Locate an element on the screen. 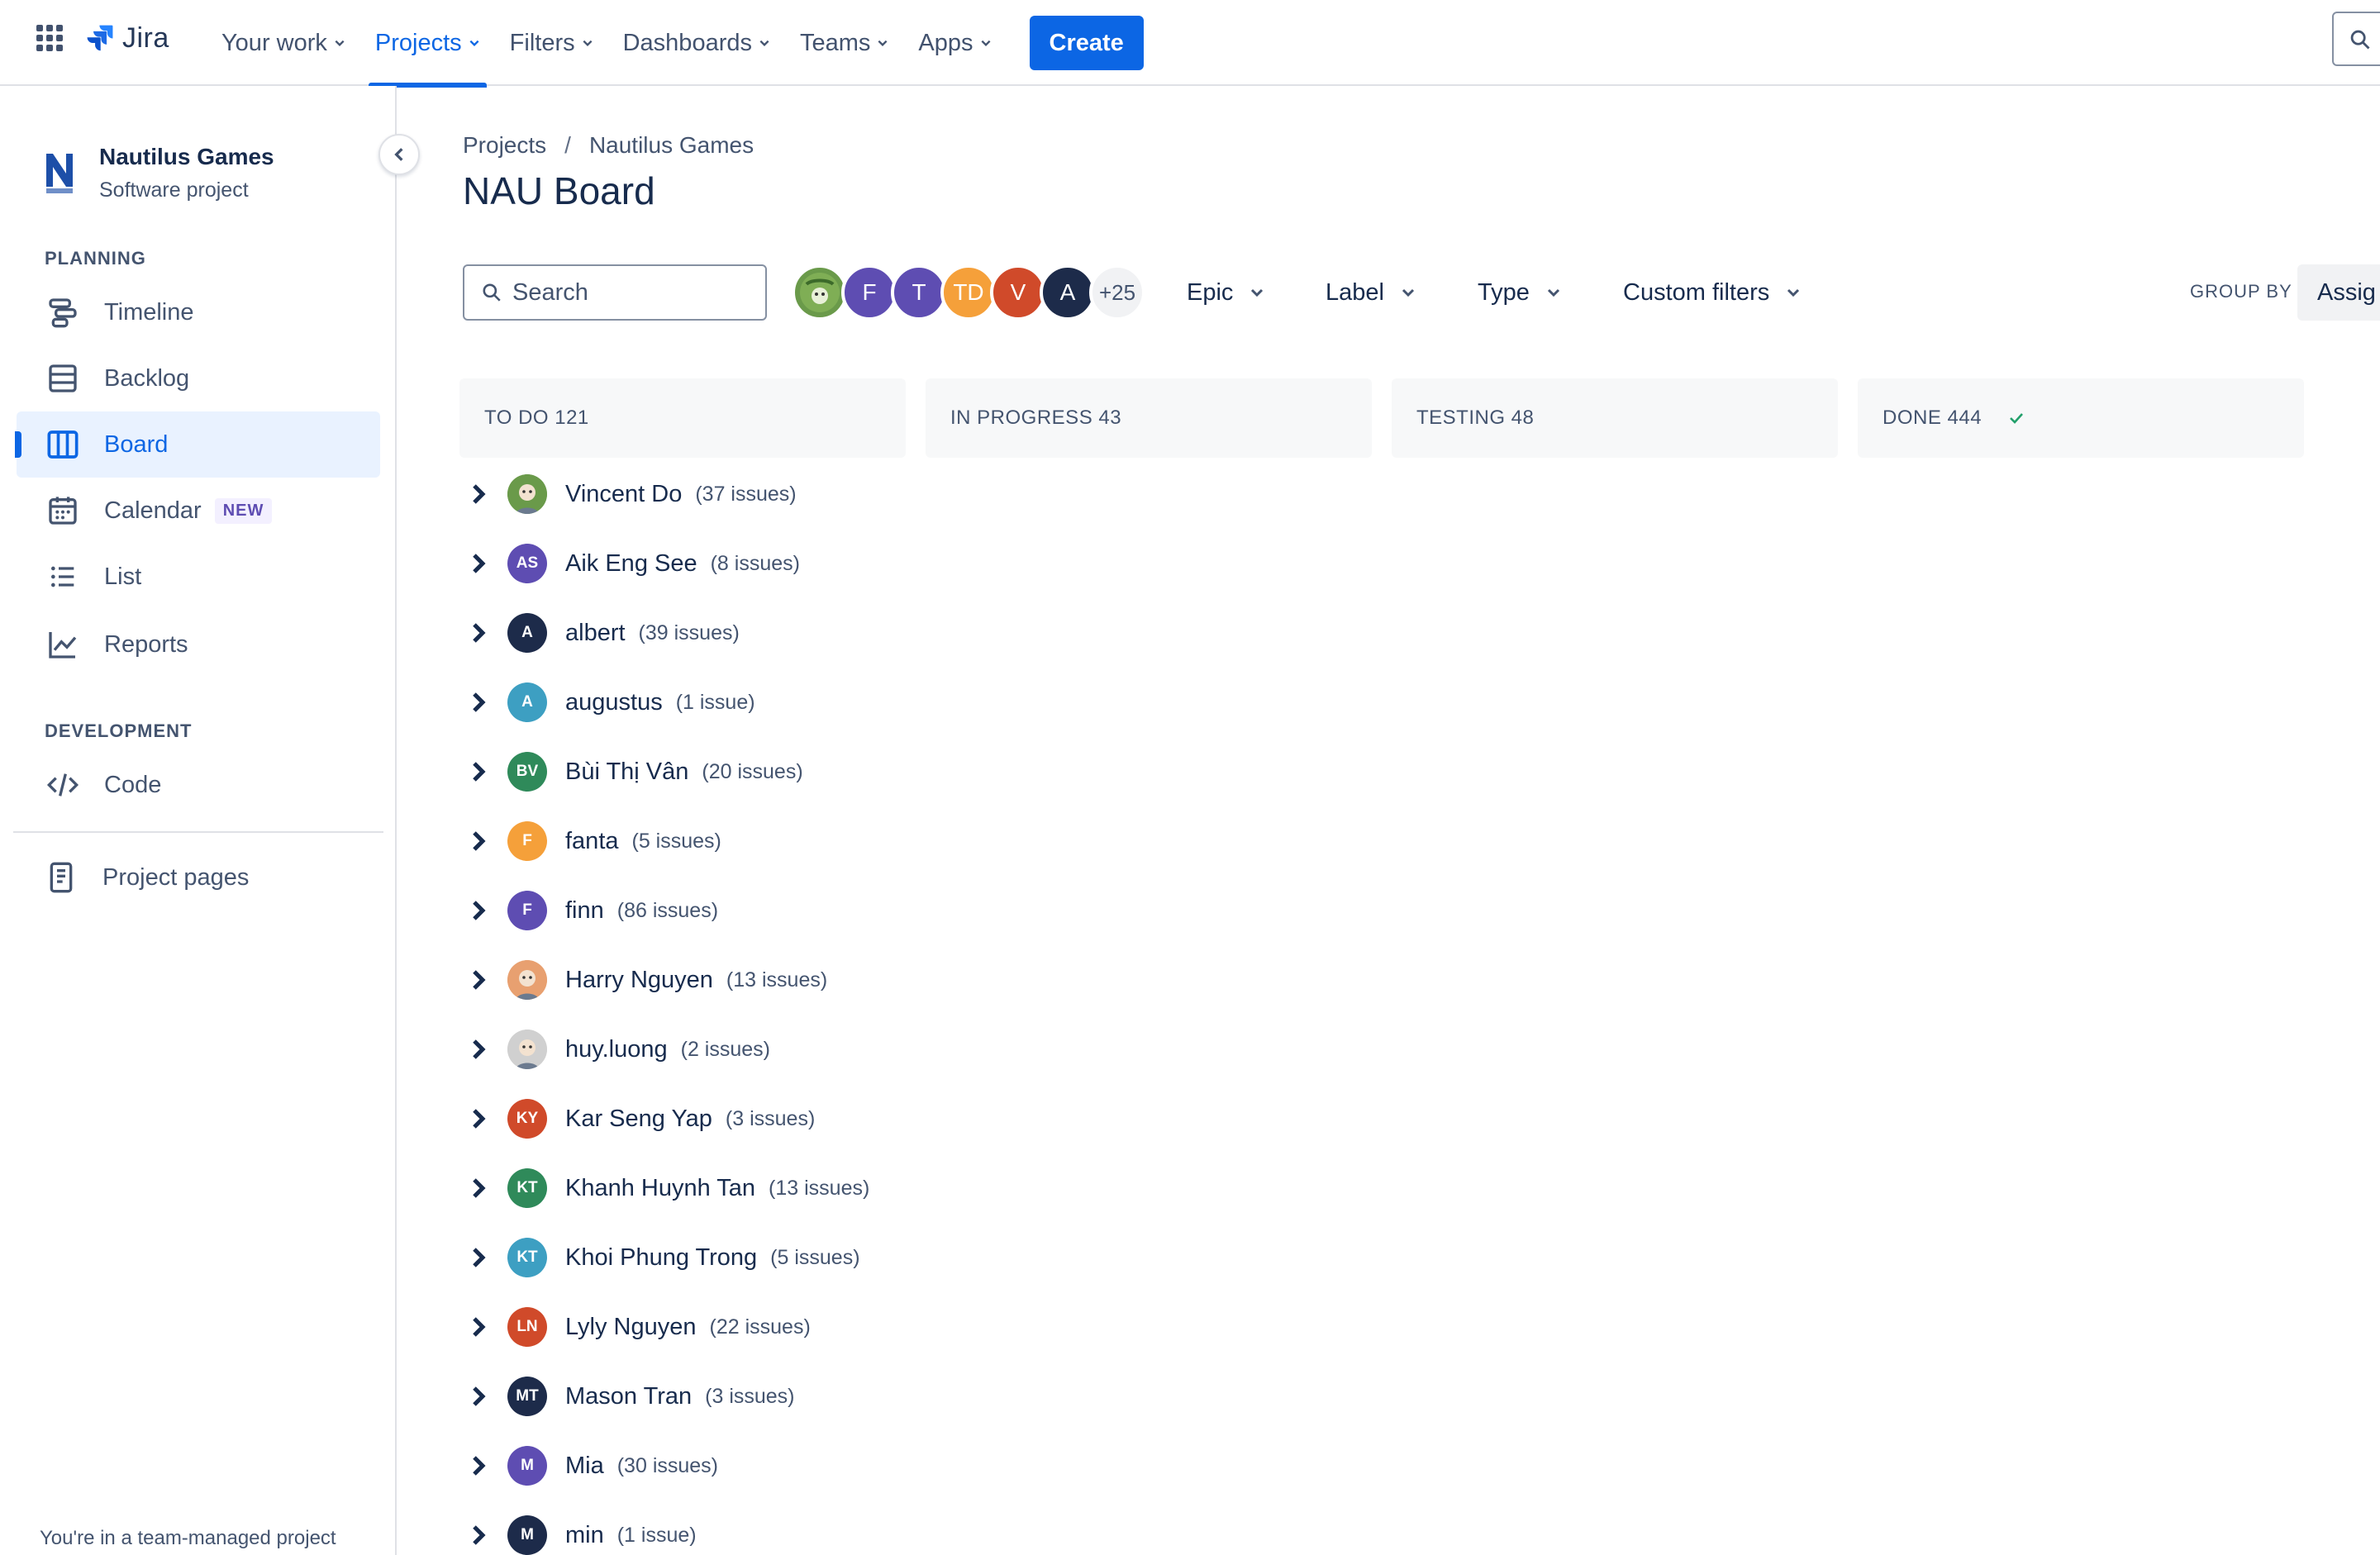  avatar: A is located at coordinates (1068, 292).